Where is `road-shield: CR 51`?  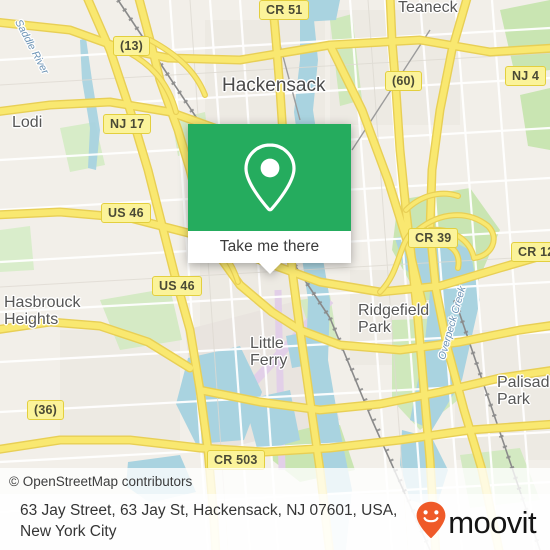
road-shield: CR 51 is located at coordinates (284, 10).